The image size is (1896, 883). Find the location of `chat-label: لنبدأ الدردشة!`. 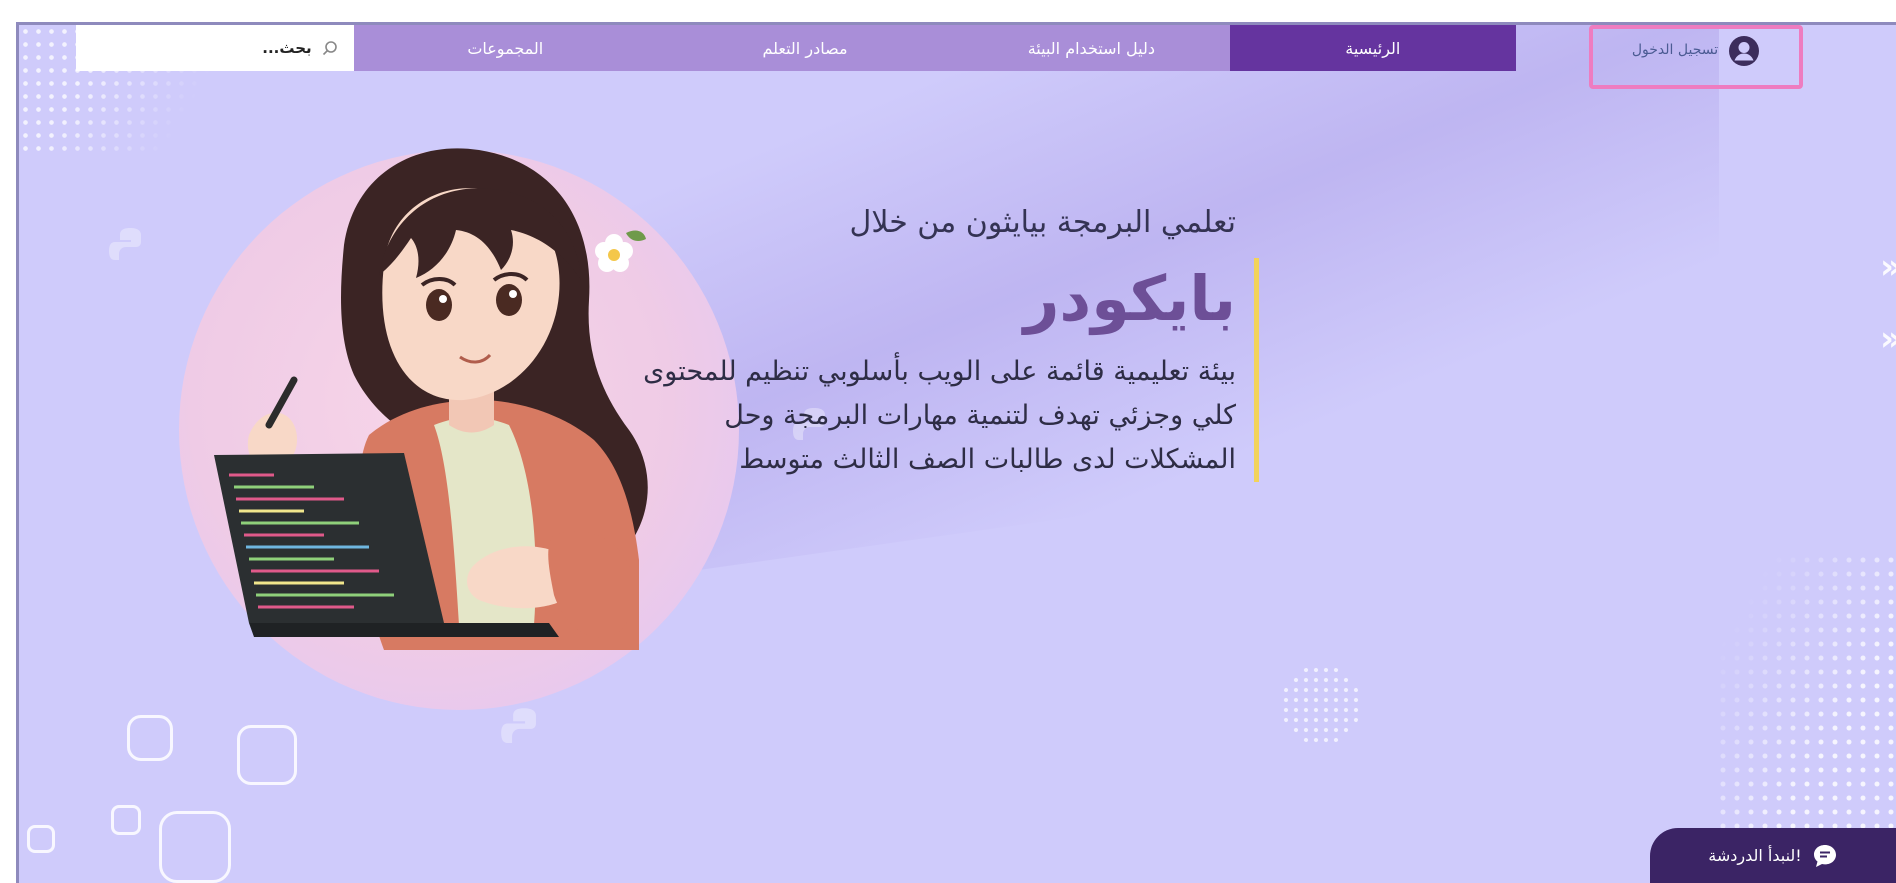

chat-label: لنبدأ الدردشة! is located at coordinates (1755, 855).